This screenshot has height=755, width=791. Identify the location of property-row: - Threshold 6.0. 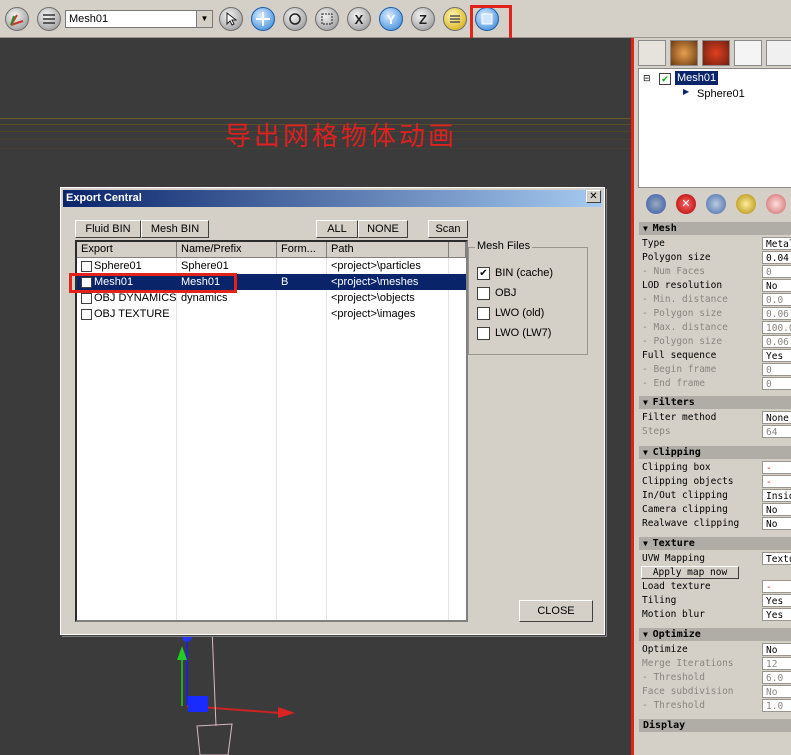
(716, 678).